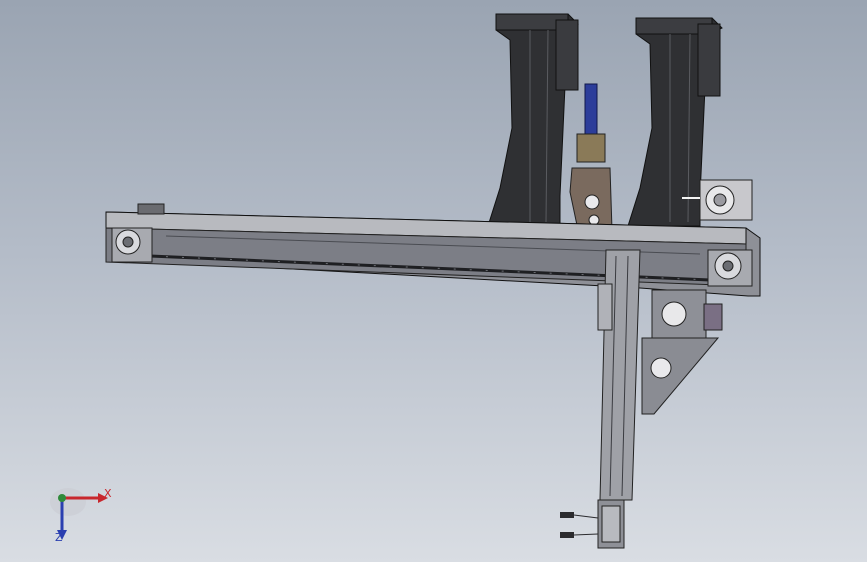 The image size is (867, 562). What do you see at coordinates (611, 524) in the screenshot?
I see `bottom-motor` at bounding box center [611, 524].